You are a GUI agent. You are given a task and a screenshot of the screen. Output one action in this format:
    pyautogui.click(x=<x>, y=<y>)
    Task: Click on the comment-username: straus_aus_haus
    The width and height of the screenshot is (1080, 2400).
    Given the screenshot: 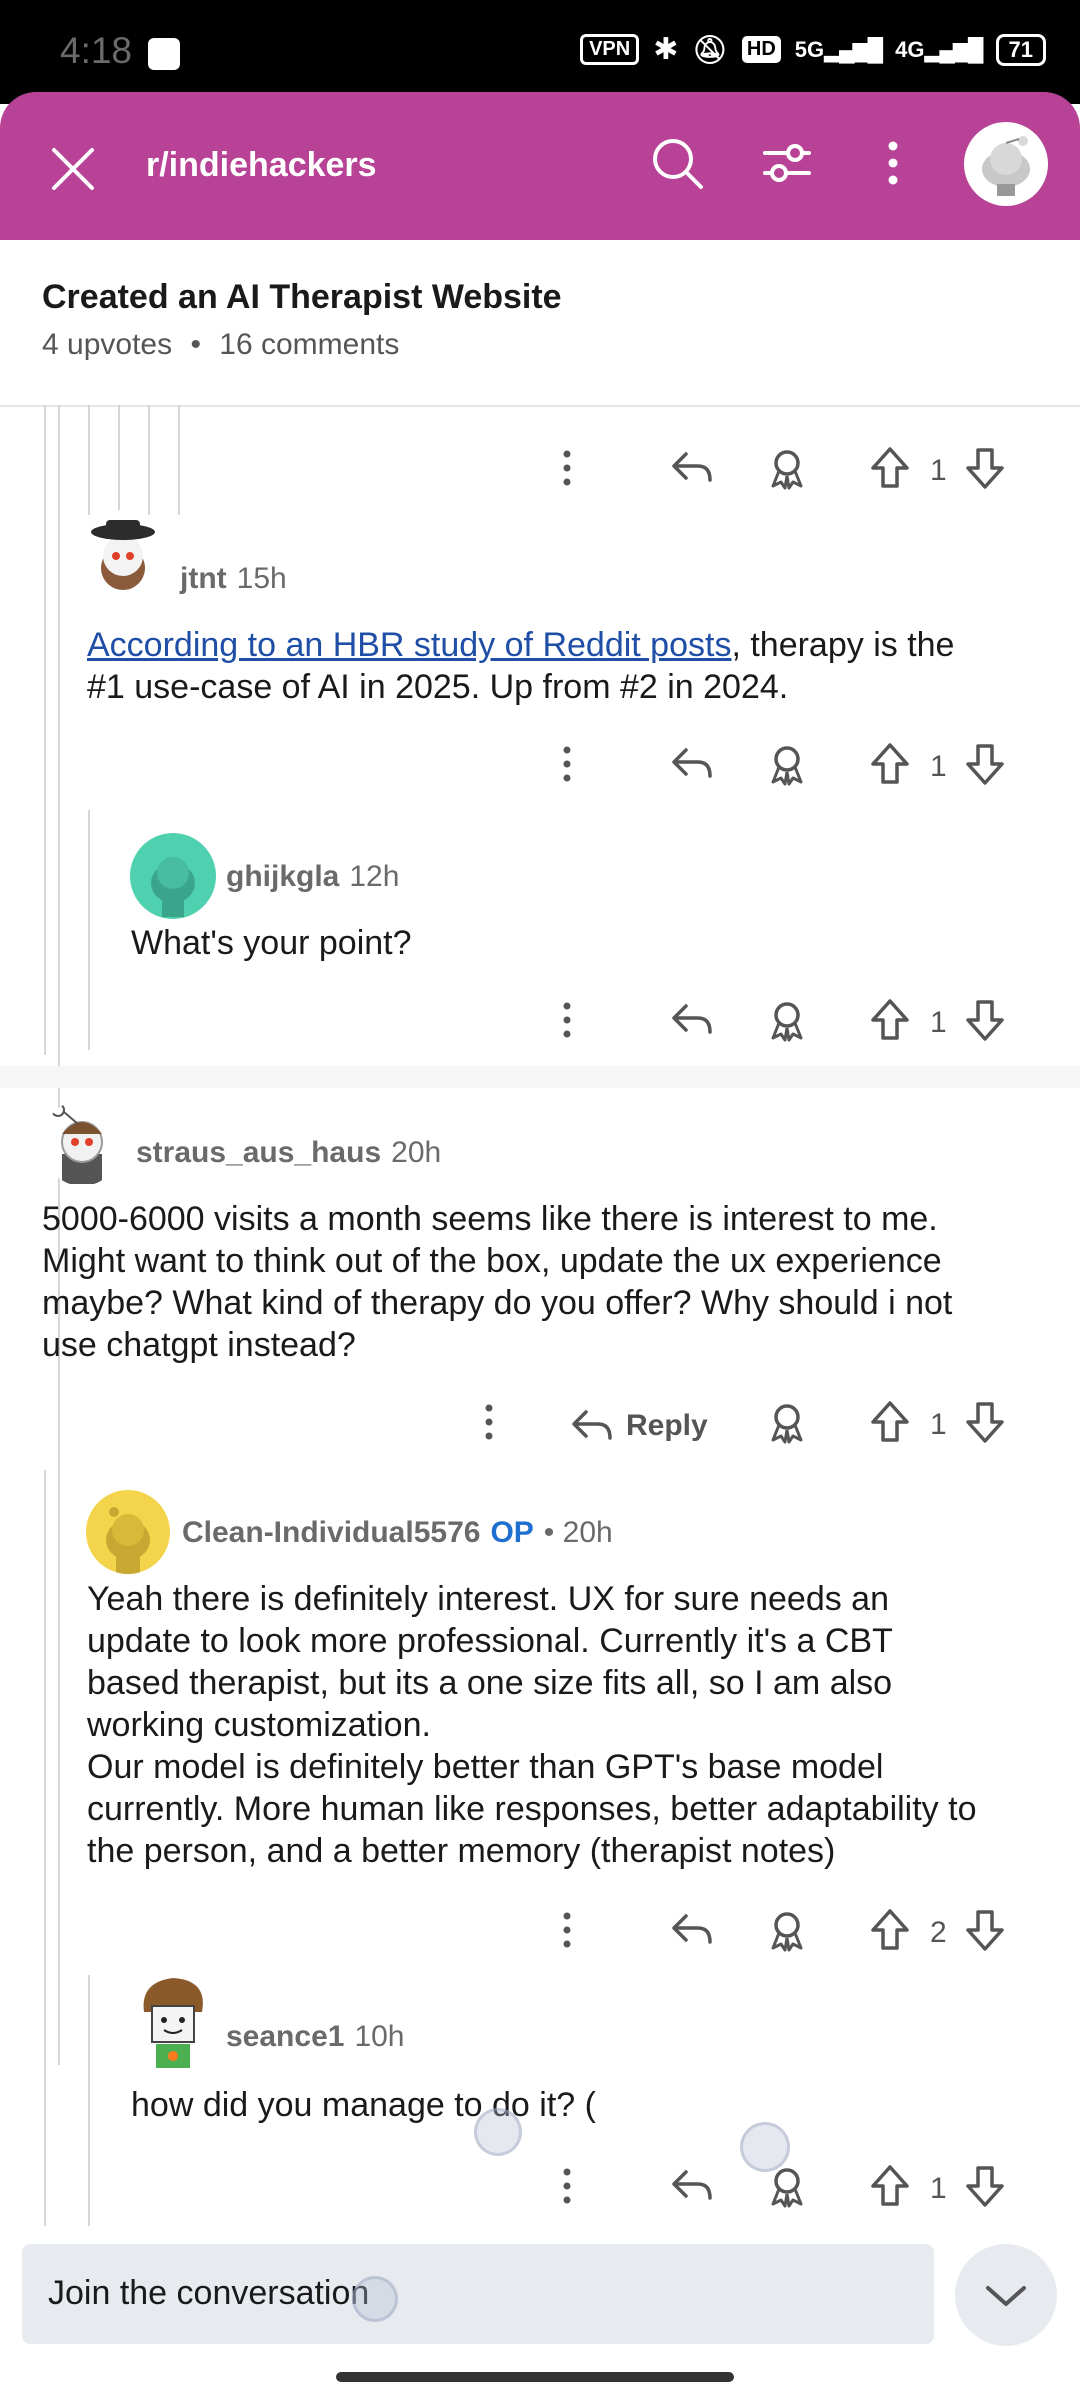 What is the action you would take?
    pyautogui.click(x=258, y=1153)
    